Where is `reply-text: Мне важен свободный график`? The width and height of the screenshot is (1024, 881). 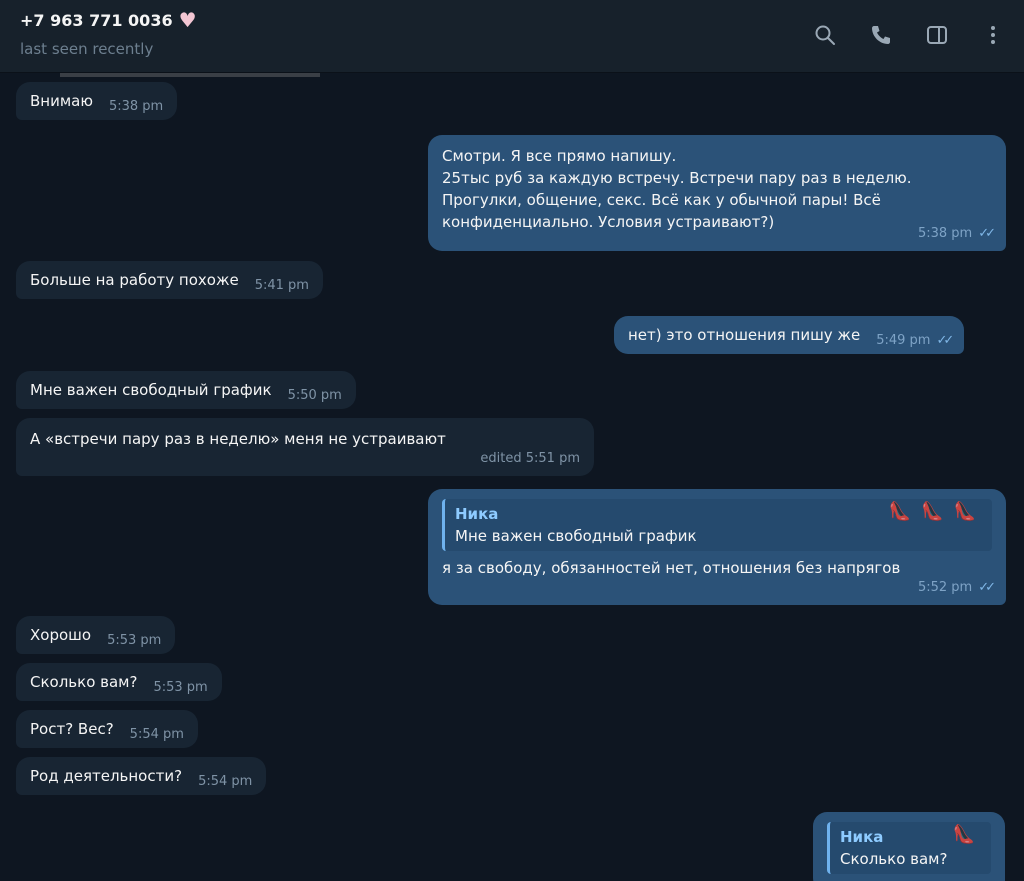
reply-text: Мне важен свободный график is located at coordinates (576, 536).